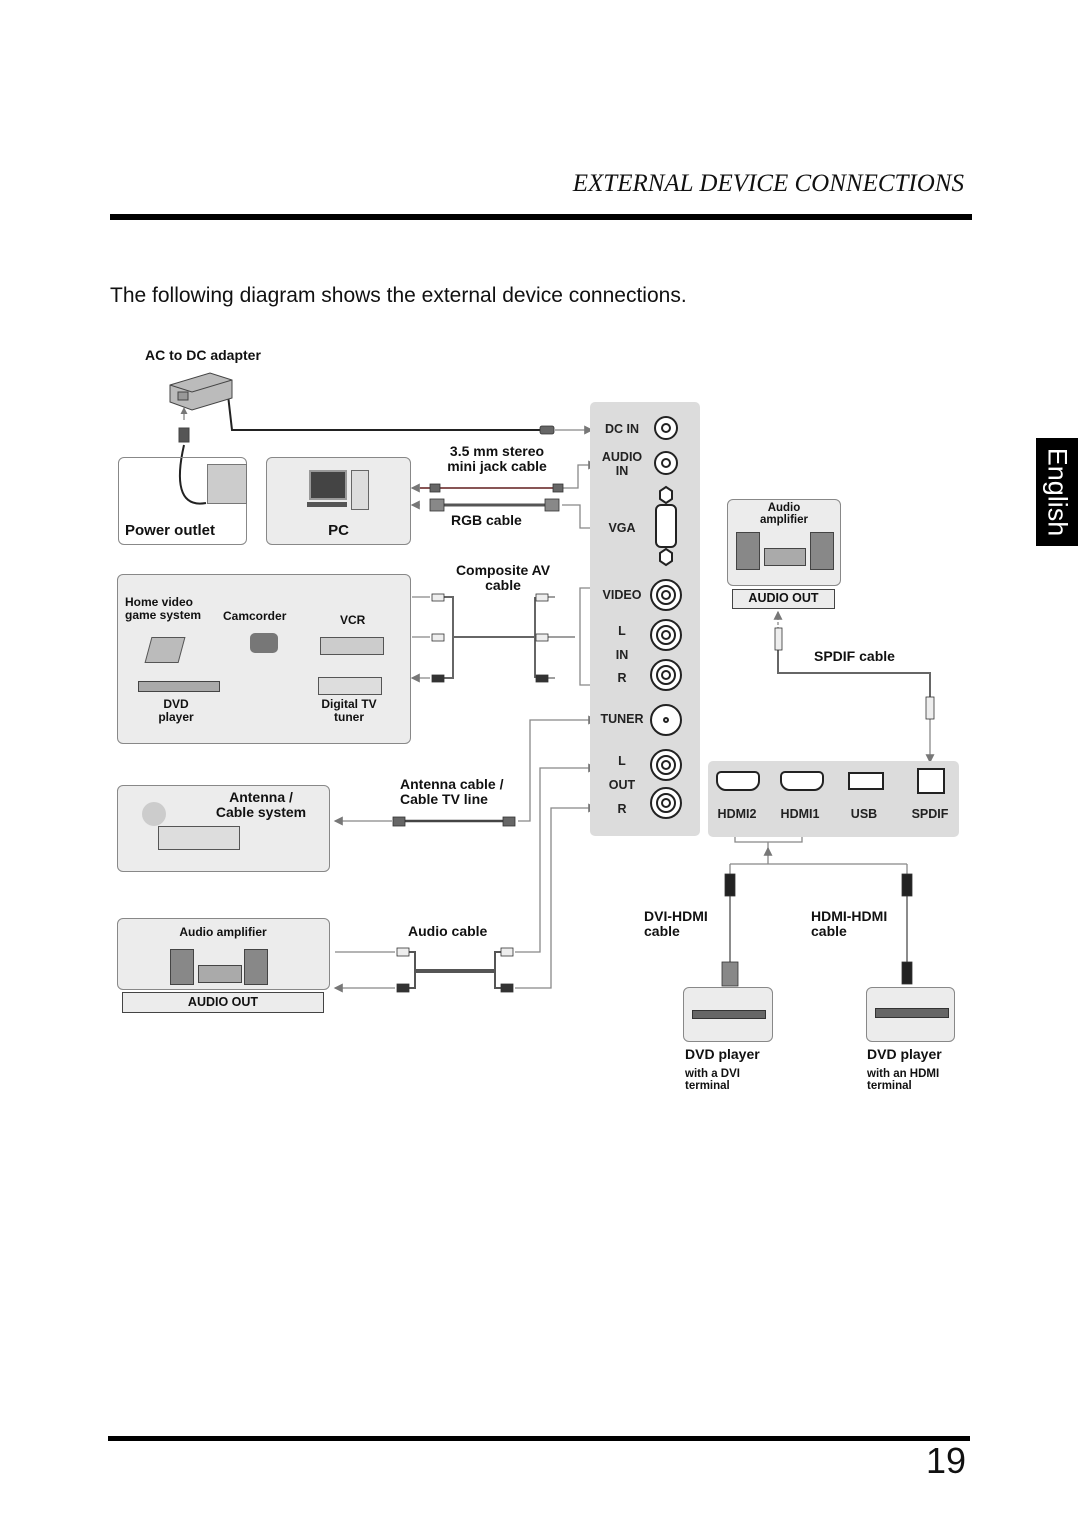  Describe the element at coordinates (738, 781) in the screenshot. I see `hdmi2-port-icon` at that location.